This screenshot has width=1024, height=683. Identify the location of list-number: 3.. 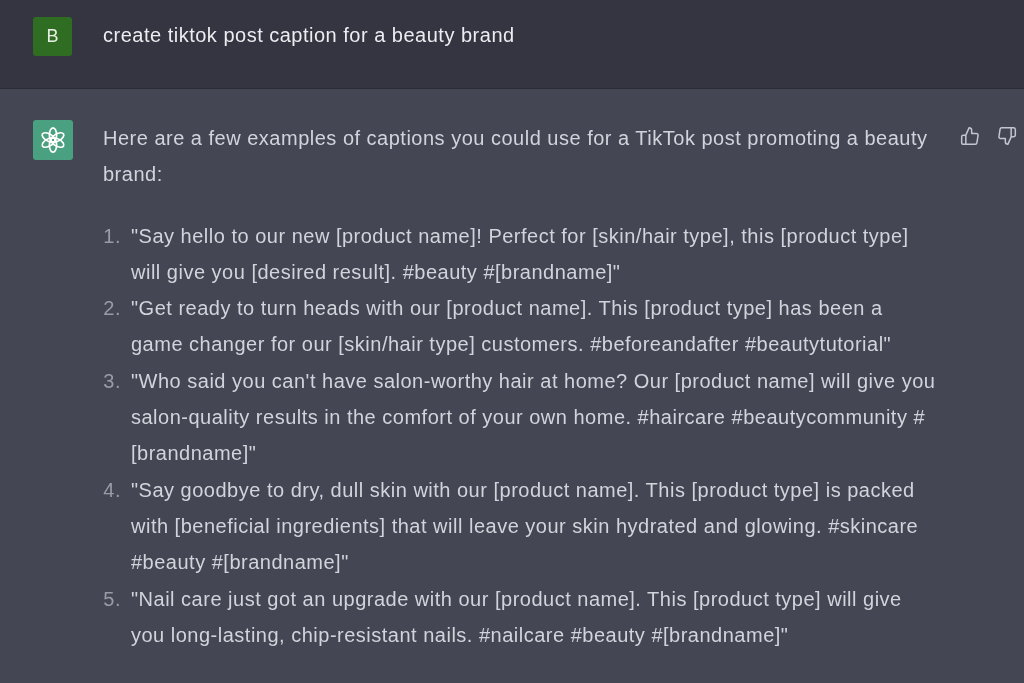
(112, 381).